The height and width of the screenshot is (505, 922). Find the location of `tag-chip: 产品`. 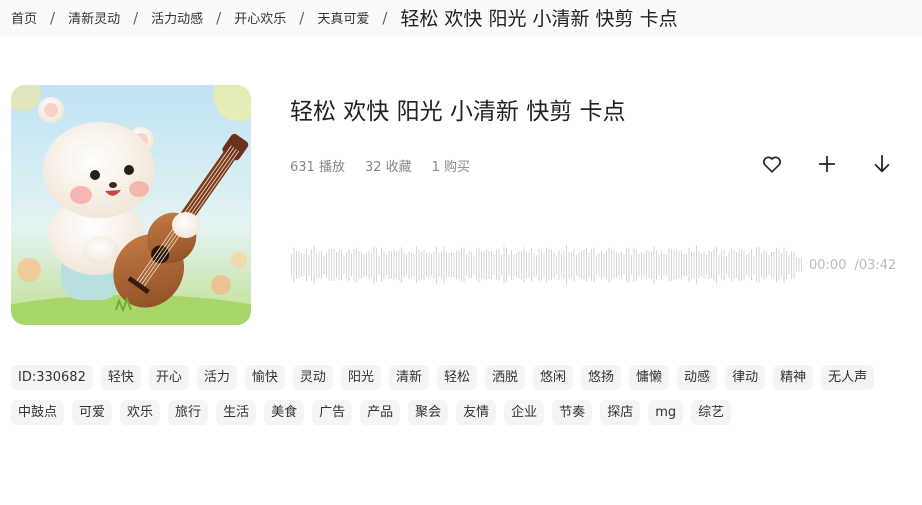

tag-chip: 产品 is located at coordinates (380, 412).